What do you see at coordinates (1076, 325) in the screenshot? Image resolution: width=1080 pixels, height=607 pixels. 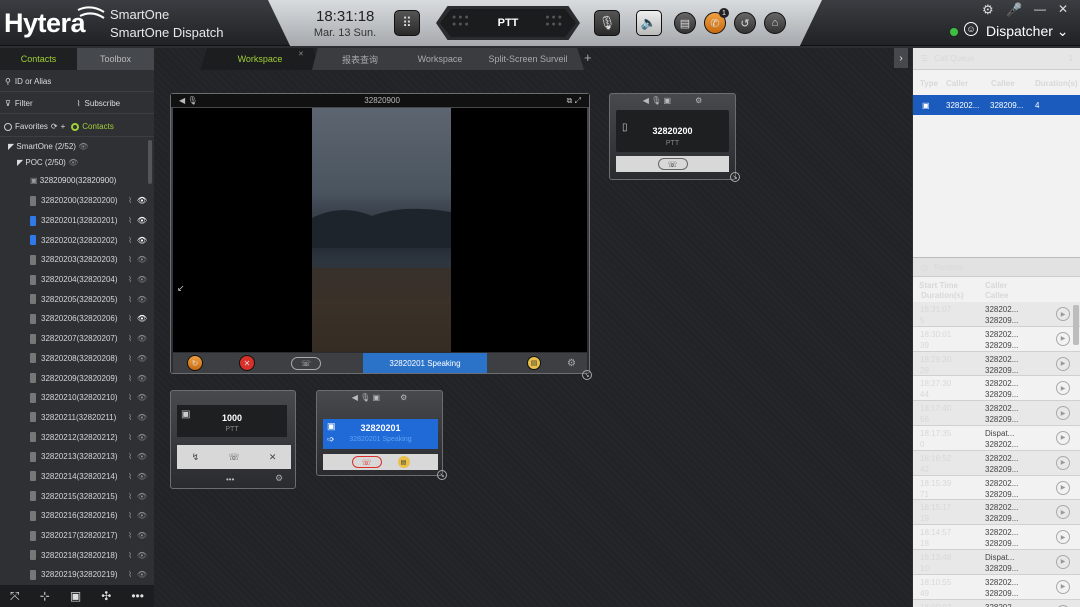 I see `recents-scrollbar` at bounding box center [1076, 325].